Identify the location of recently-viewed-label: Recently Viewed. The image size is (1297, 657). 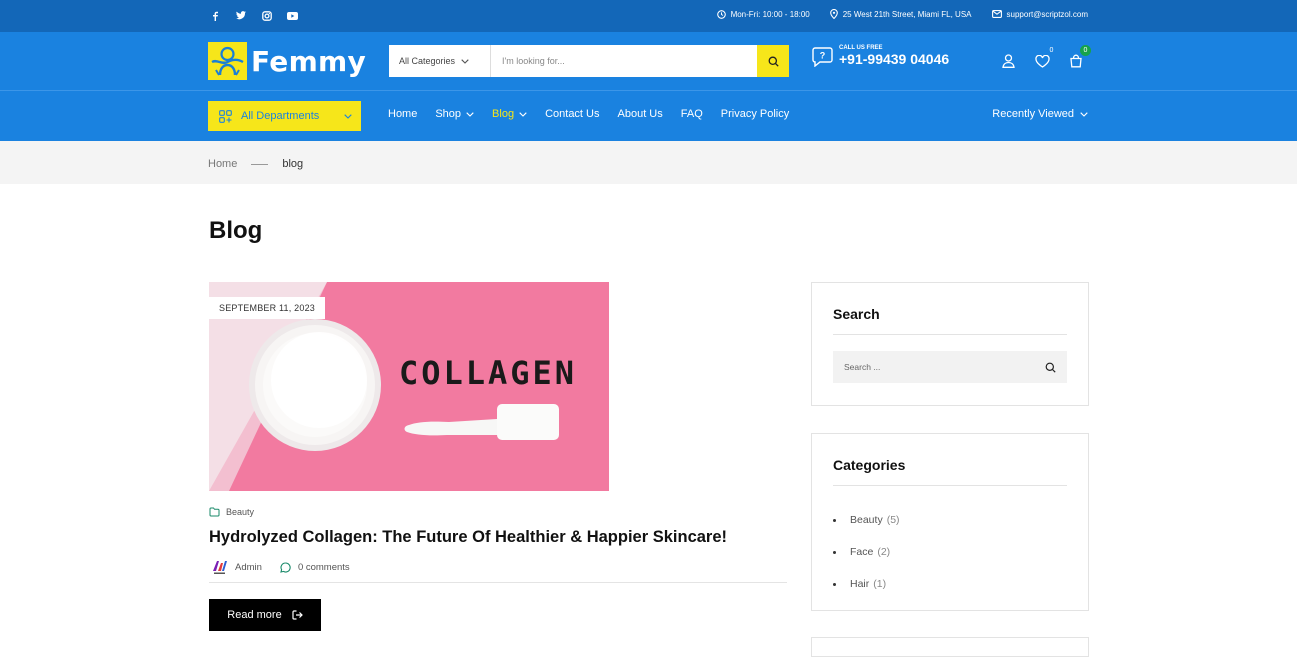
(1033, 114).